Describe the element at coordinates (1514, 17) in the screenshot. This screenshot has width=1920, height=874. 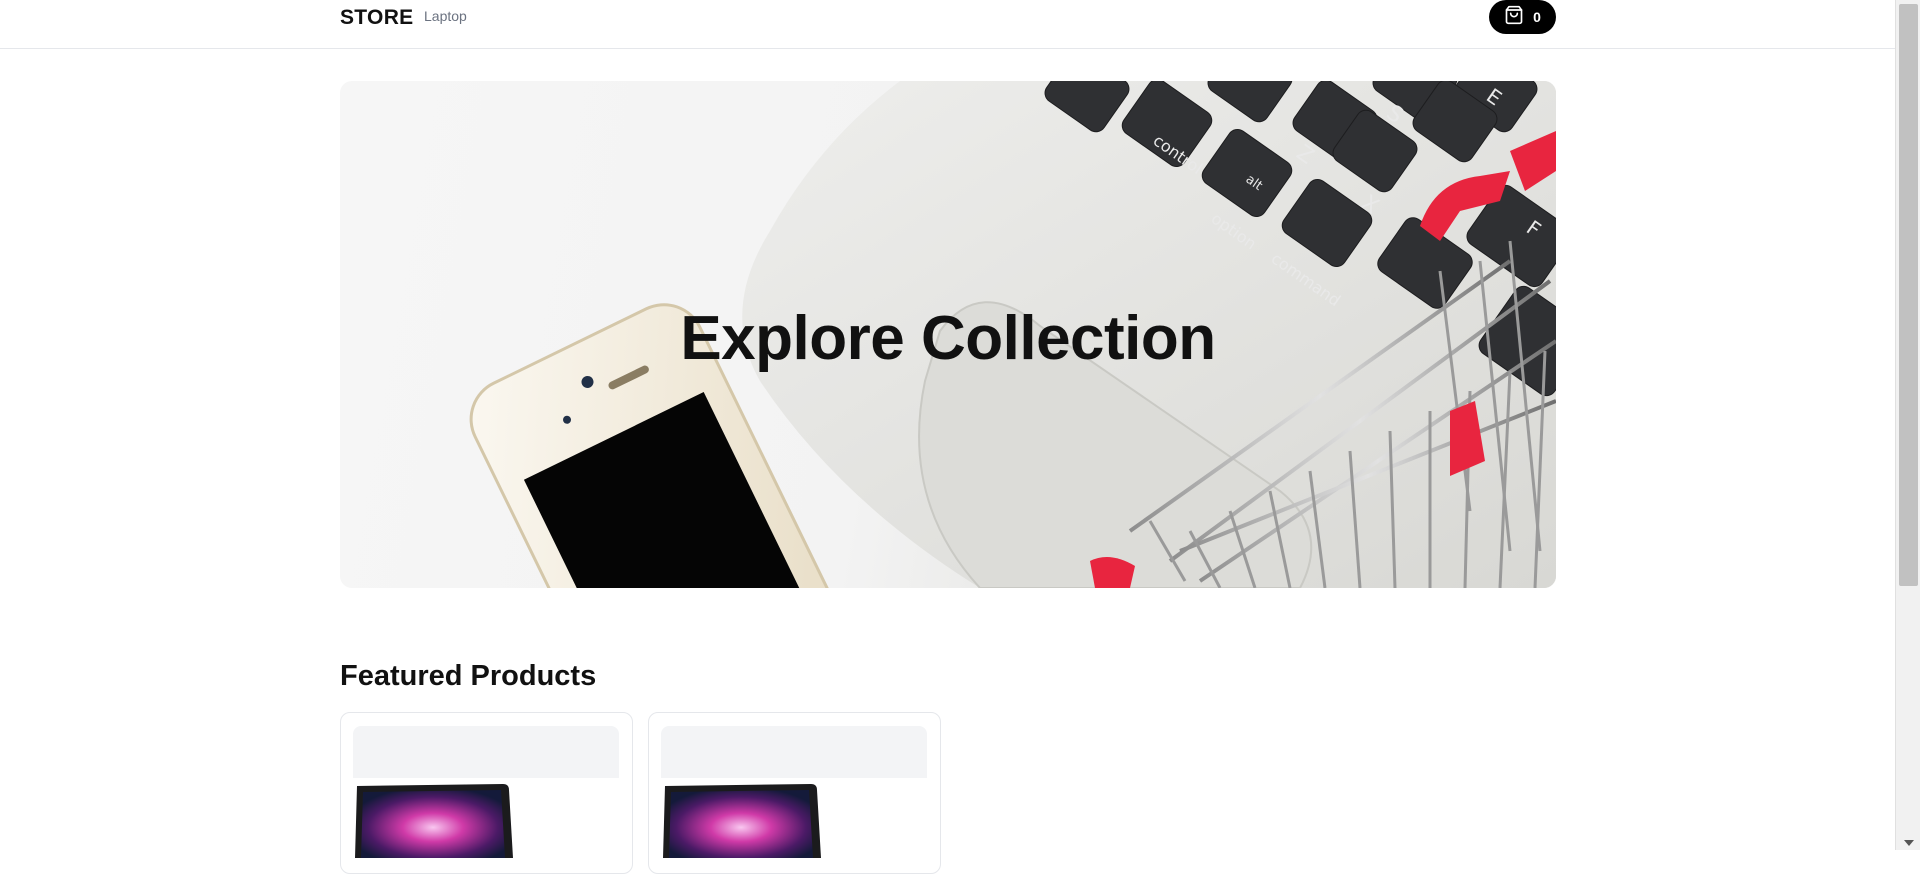
I see `shopping-bag-icon` at that location.